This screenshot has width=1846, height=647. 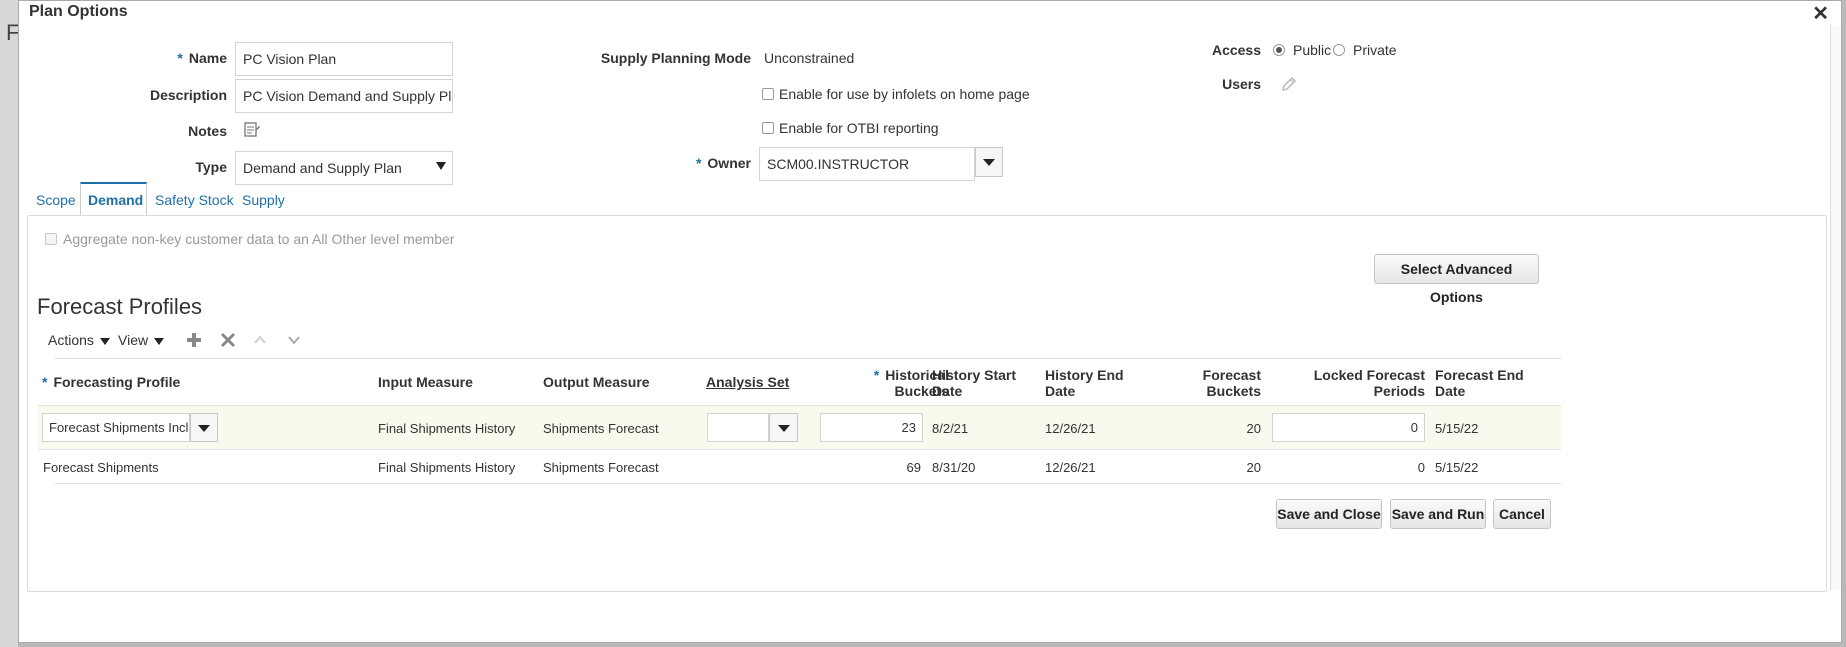 What do you see at coordinates (228, 340) in the screenshot?
I see `delete-icon` at bounding box center [228, 340].